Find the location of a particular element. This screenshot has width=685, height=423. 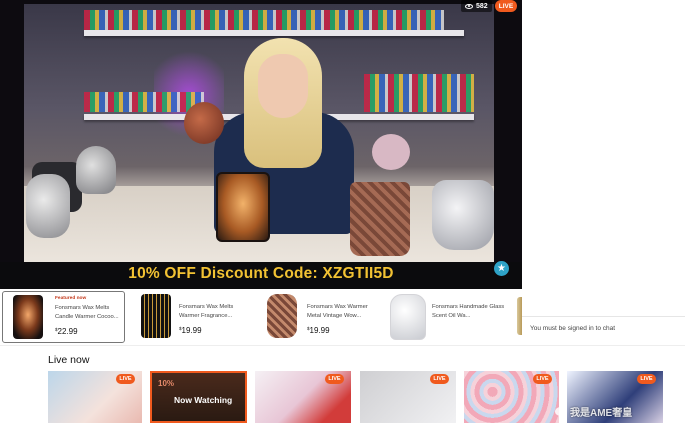

viewer-count: 582 is located at coordinates (482, 6).